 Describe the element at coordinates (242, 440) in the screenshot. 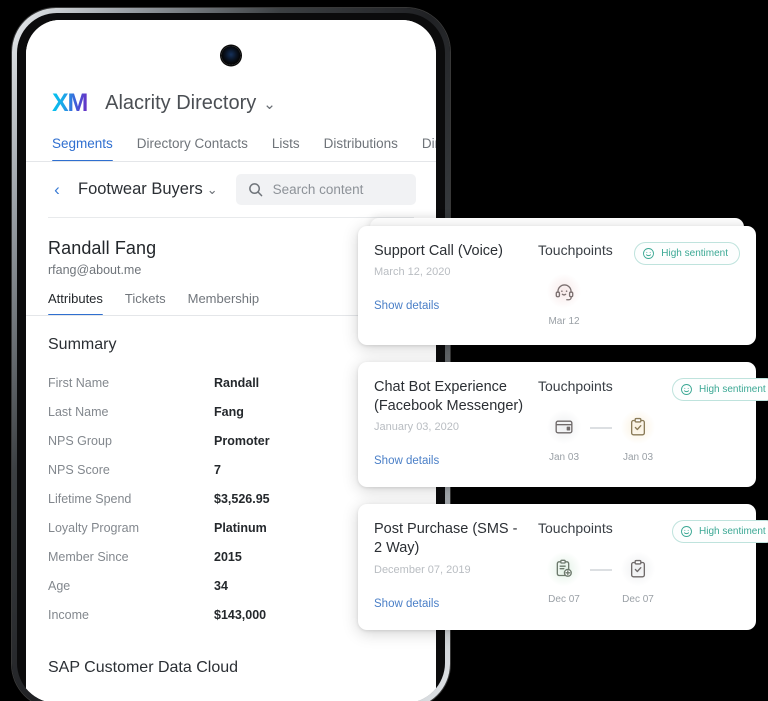

I see `attribute-value: Promoter` at that location.